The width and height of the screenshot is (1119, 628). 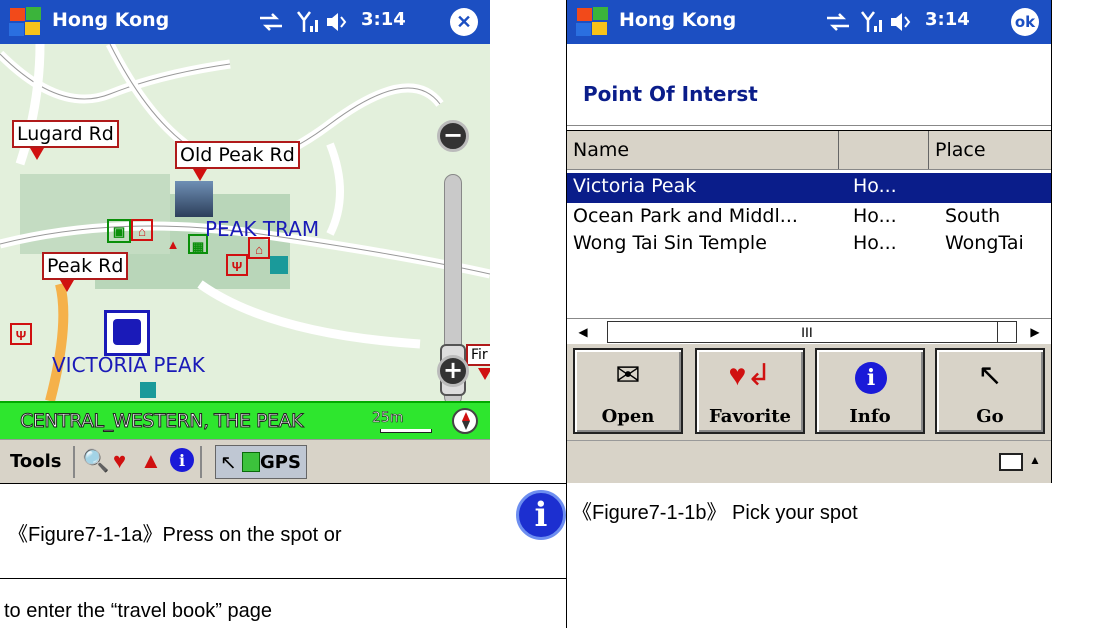 I want to click on clock: 3:14, so click(x=383, y=19).